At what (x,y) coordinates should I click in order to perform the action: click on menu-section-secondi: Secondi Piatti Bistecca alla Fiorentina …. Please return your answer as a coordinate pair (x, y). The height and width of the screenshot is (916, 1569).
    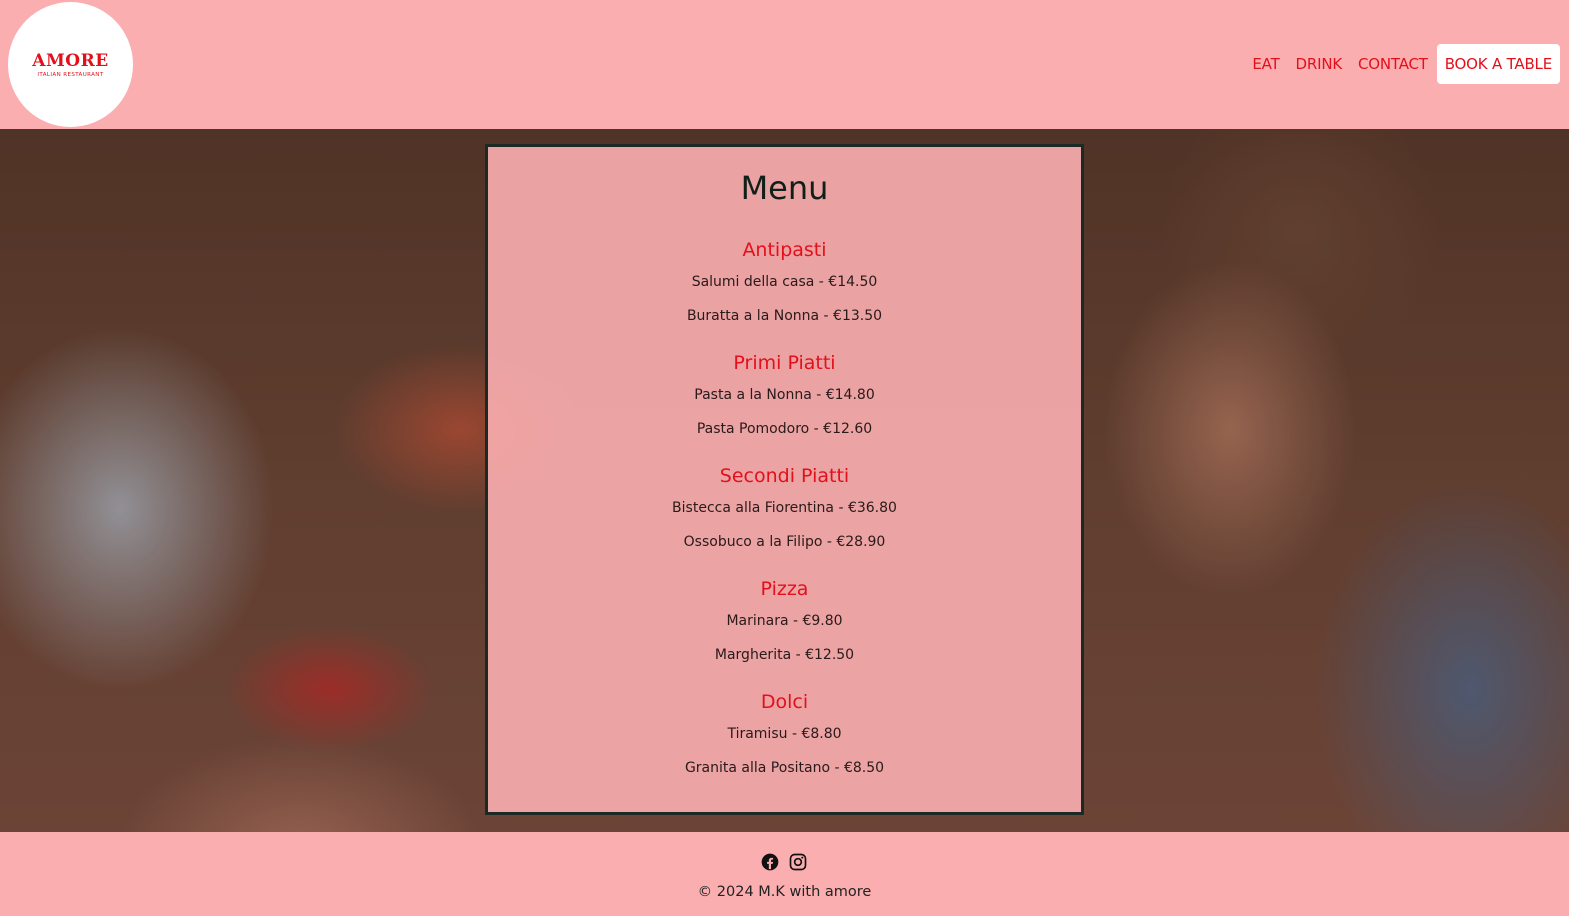
    Looking at the image, I should click on (784, 507).